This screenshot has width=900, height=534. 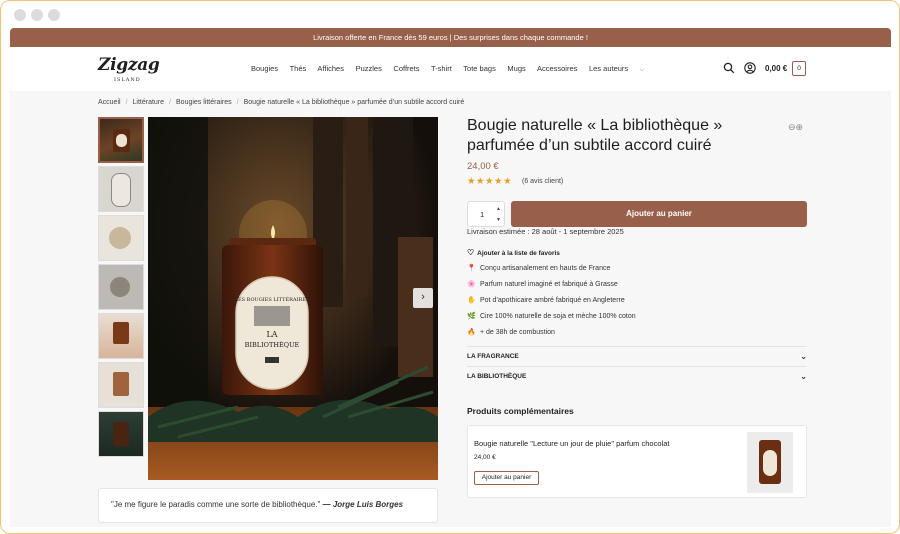 What do you see at coordinates (637, 376) in the screenshot?
I see `accordion-bibliotheque: LA BIBLIOTHÈQUE ⌄` at bounding box center [637, 376].